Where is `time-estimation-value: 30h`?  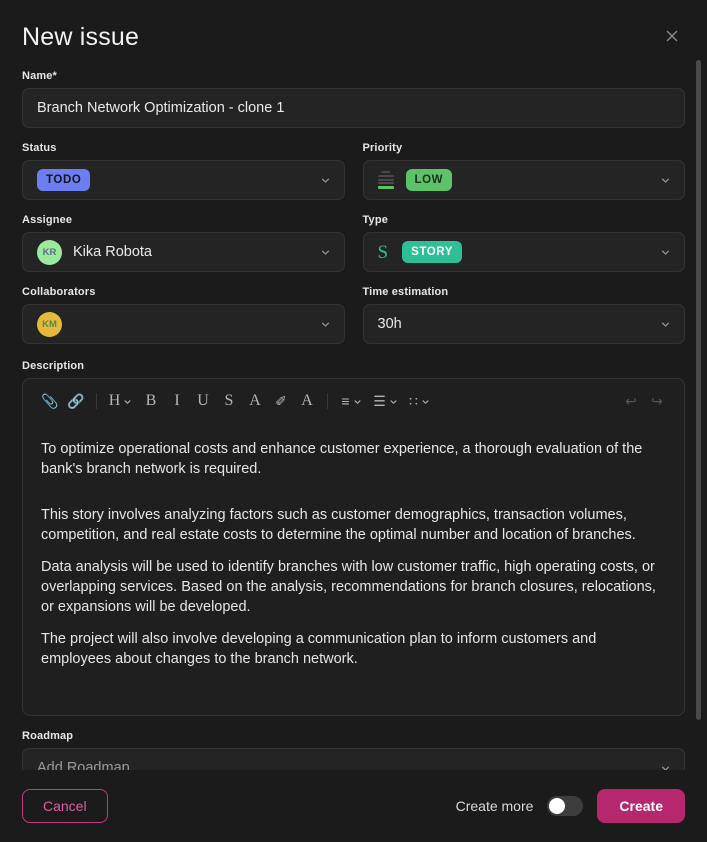 time-estimation-value: 30h is located at coordinates (389, 324).